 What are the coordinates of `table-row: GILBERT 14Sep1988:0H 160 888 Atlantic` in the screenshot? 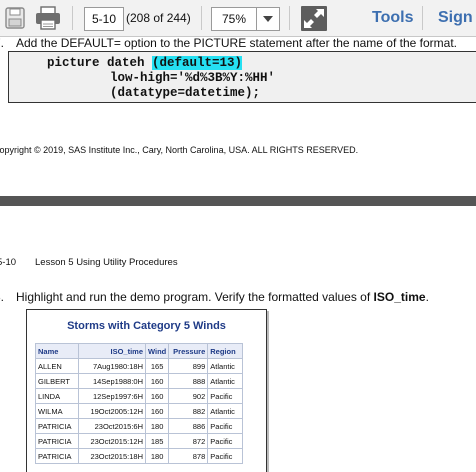 It's located at (139, 381).